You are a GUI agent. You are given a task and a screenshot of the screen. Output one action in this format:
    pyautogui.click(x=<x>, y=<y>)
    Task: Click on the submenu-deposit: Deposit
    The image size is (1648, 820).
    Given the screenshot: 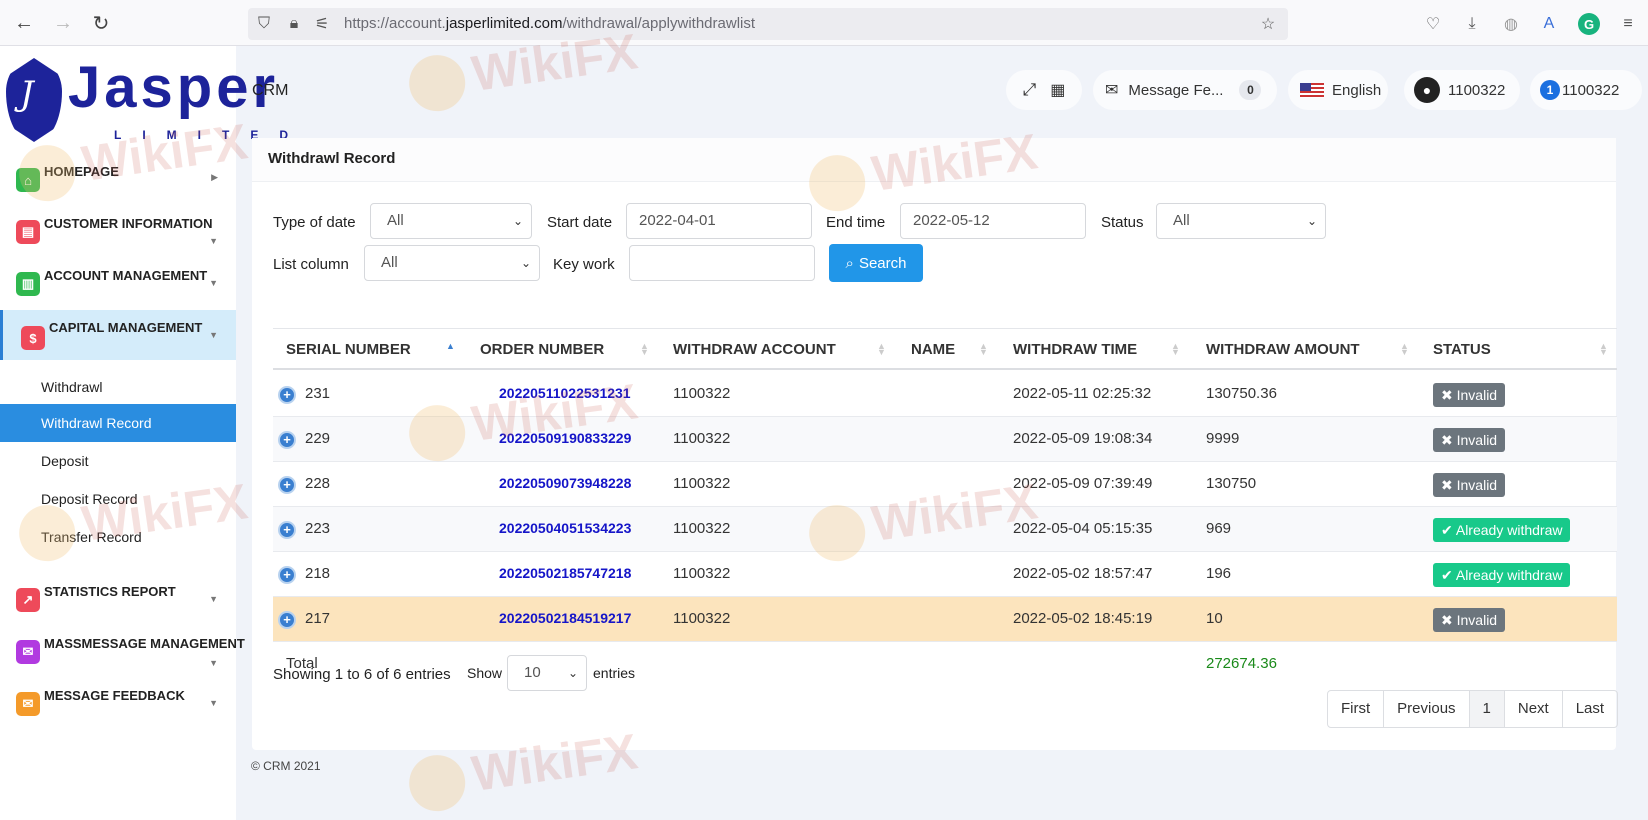 What is the action you would take?
    pyautogui.click(x=118, y=461)
    